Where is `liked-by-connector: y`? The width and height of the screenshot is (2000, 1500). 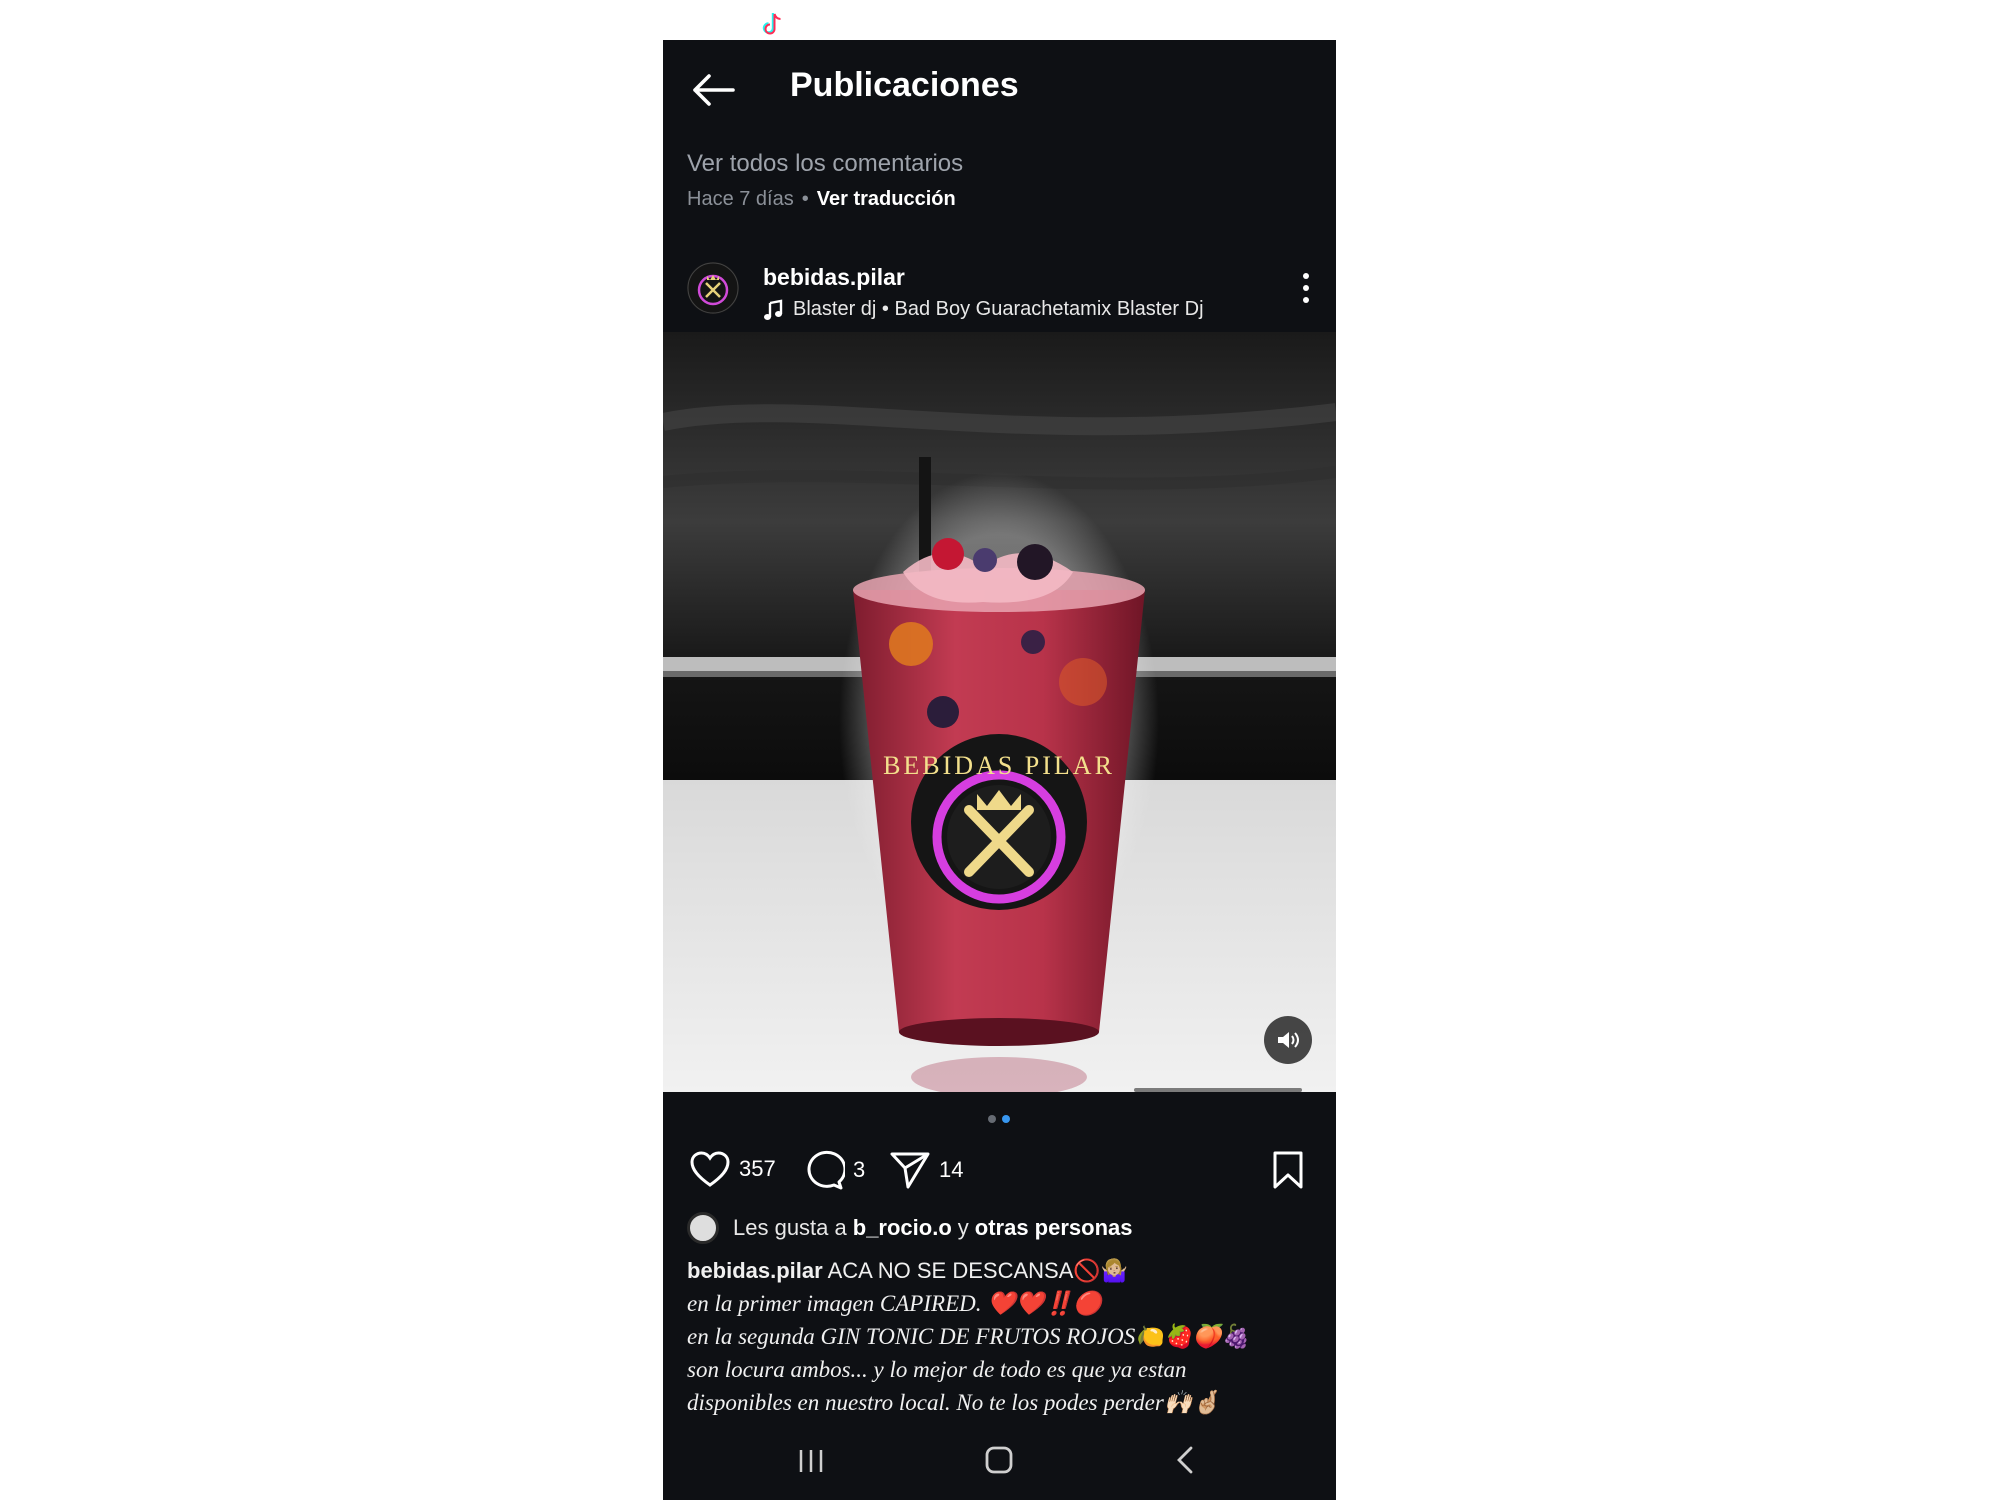
liked-by-connector: y is located at coordinates (963, 1227).